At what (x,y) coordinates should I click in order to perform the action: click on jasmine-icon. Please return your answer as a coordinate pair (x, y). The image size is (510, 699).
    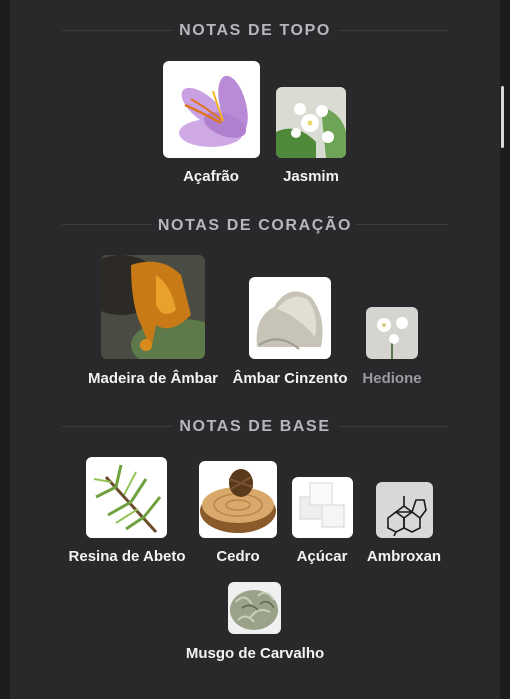
    Looking at the image, I should click on (311, 122).